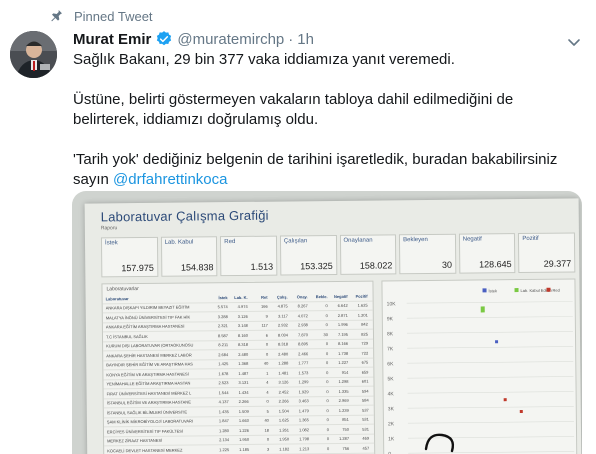 Image resolution: width=596 pixels, height=454 pixels. I want to click on table-cell: 2.480, so click(283, 354).